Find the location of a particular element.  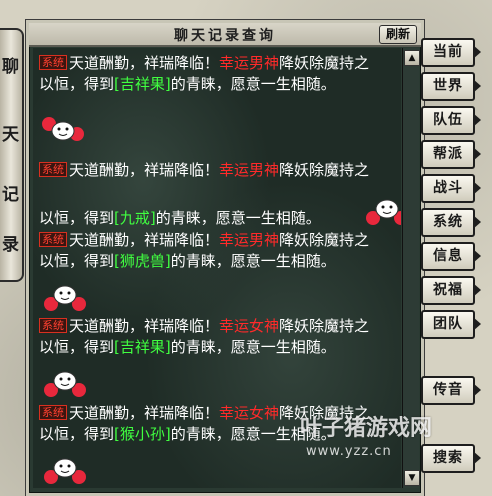

chat-message: 系统 天道酬勤，祥瑞降临！幸运男神降妖除魔持之 is located at coordinates (219, 170).